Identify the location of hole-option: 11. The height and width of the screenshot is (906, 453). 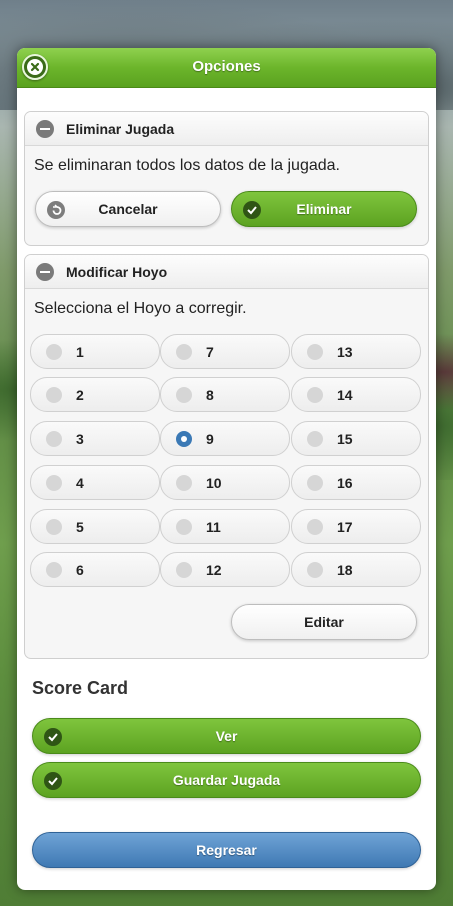
(225, 526).